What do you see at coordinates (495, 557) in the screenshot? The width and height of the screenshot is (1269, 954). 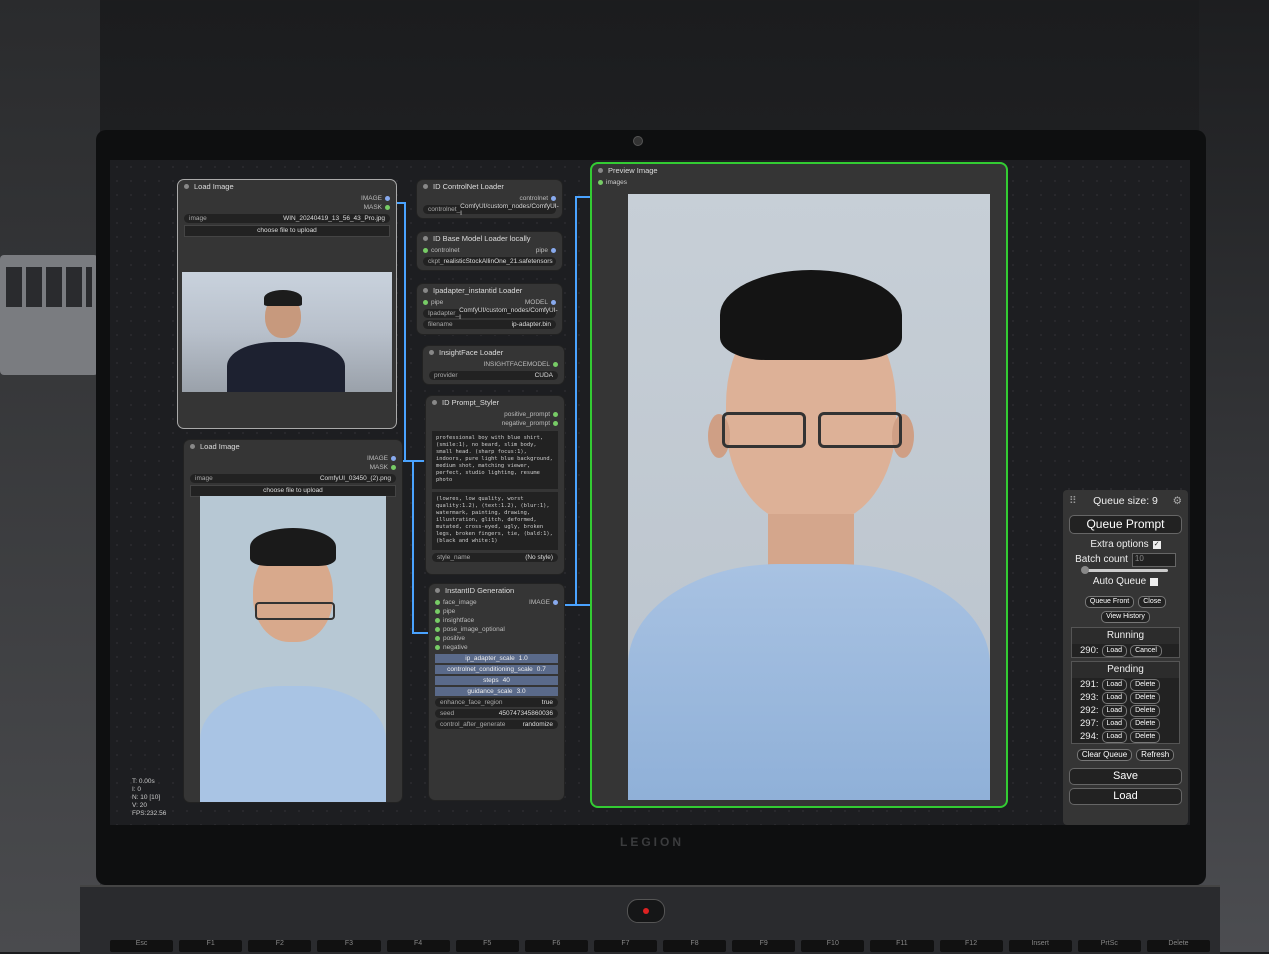 I see `style-select: style_name (No style)` at bounding box center [495, 557].